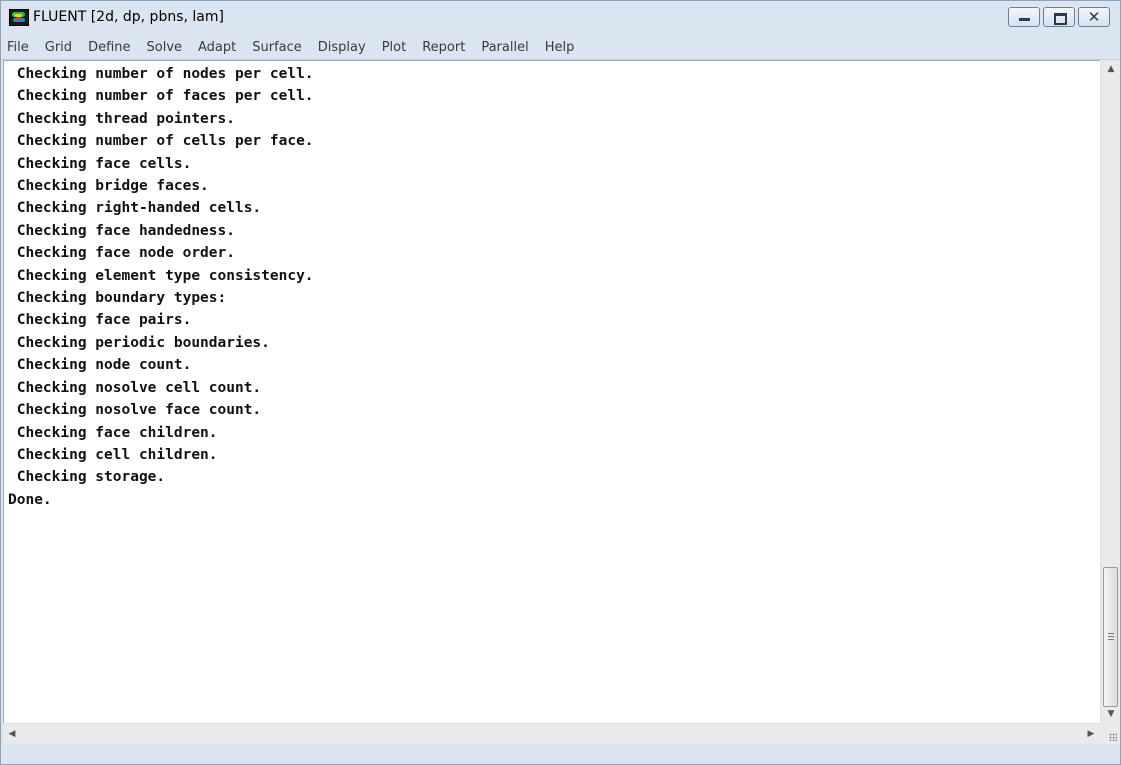  Describe the element at coordinates (277, 47) in the screenshot. I see `menu-surface: Surface` at that location.